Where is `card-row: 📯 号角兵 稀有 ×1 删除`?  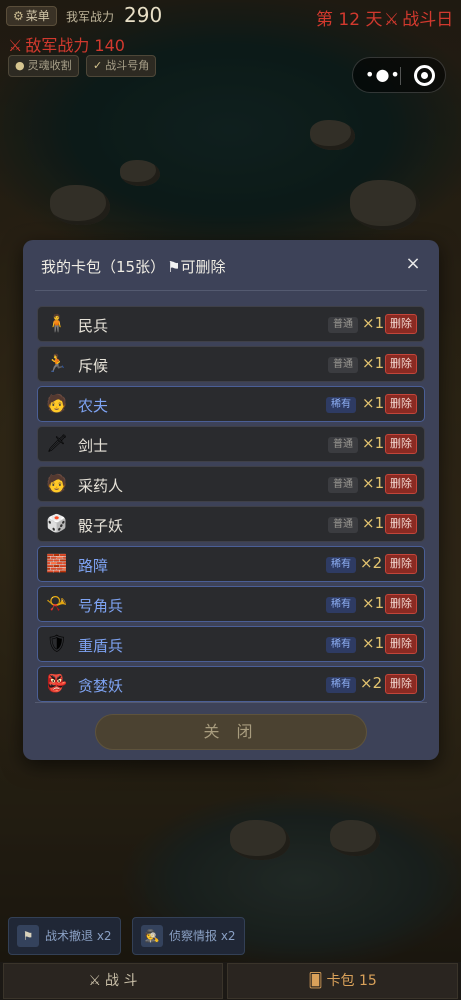
card-row: 📯 号角兵 稀有 ×1 删除 is located at coordinates (231, 604).